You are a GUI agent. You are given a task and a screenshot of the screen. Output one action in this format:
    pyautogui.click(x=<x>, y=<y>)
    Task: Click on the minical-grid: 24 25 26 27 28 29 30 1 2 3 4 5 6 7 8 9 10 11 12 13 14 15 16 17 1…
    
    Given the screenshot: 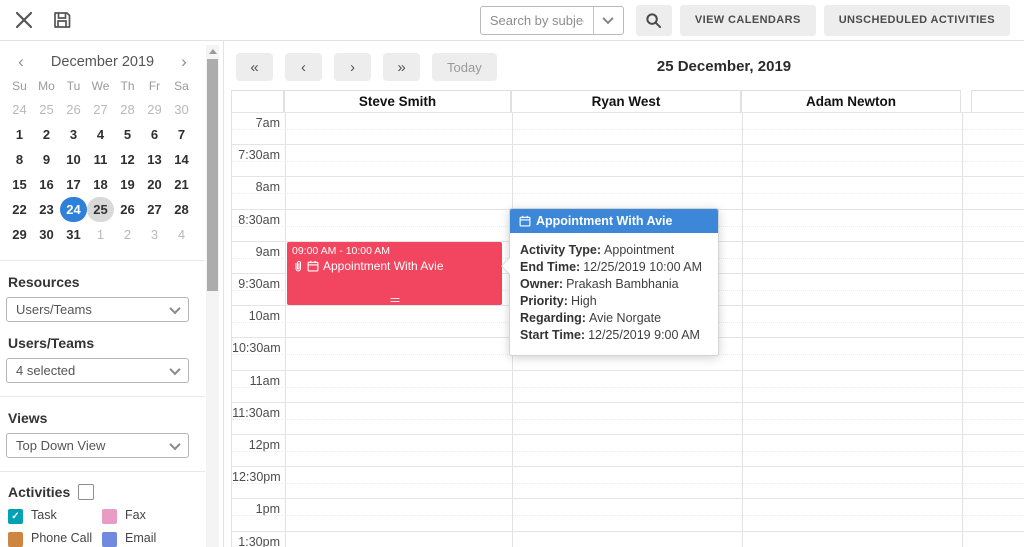 What is the action you would take?
    pyautogui.click(x=102, y=172)
    